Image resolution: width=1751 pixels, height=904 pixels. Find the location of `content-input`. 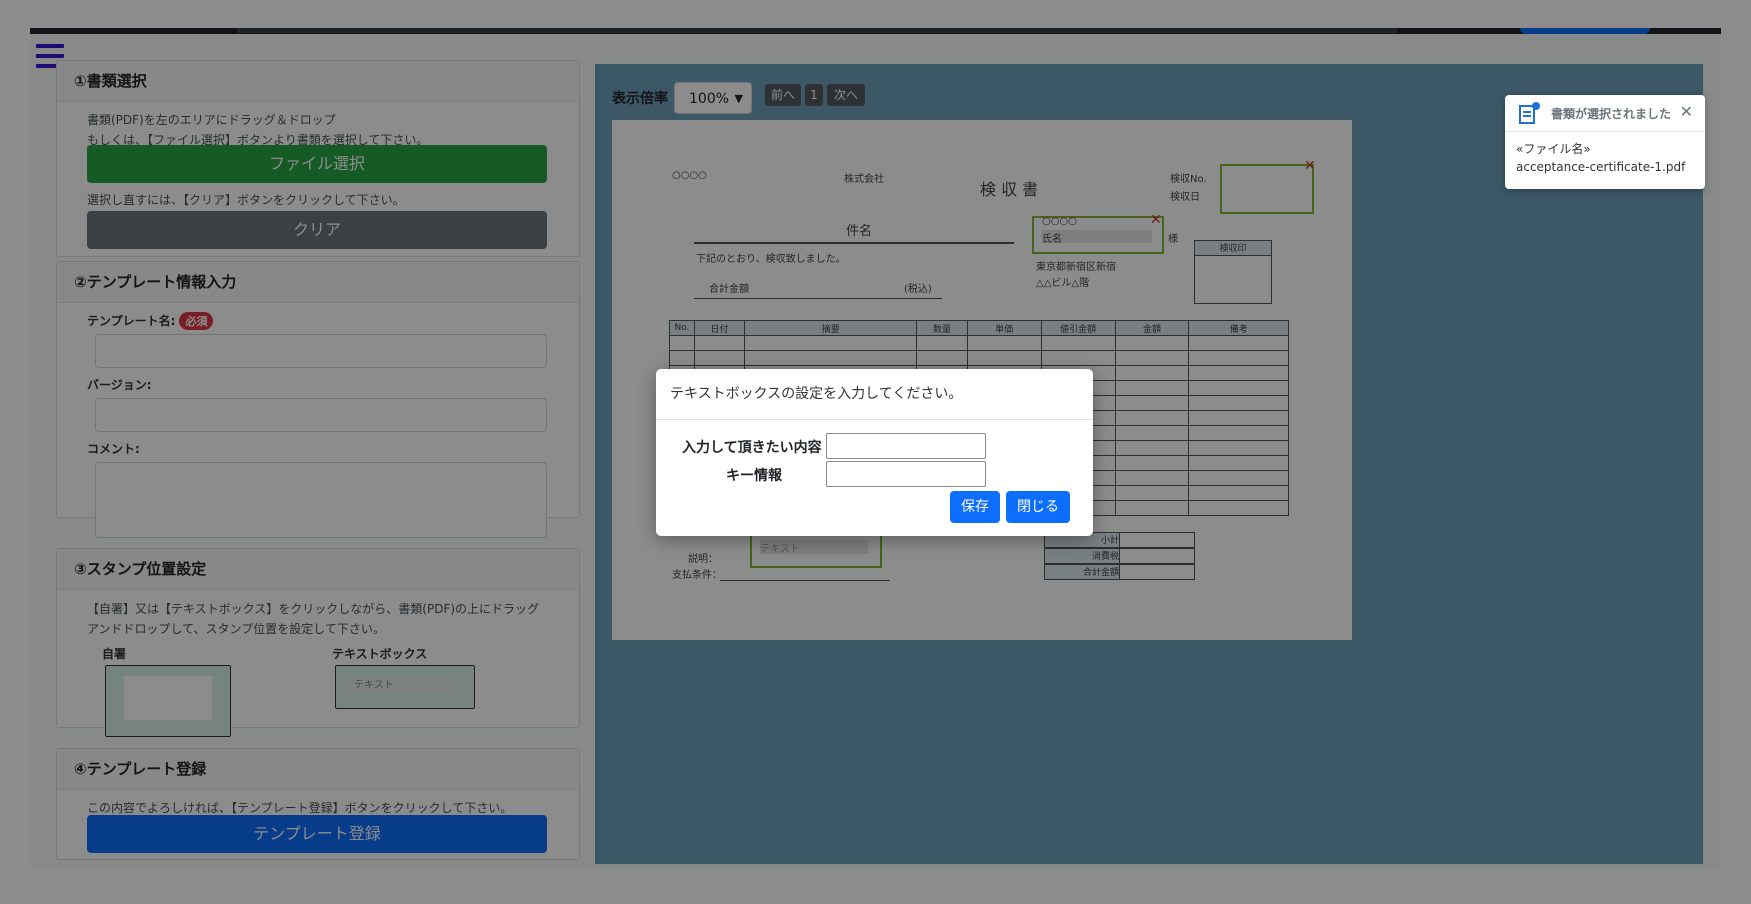

content-input is located at coordinates (906, 446).